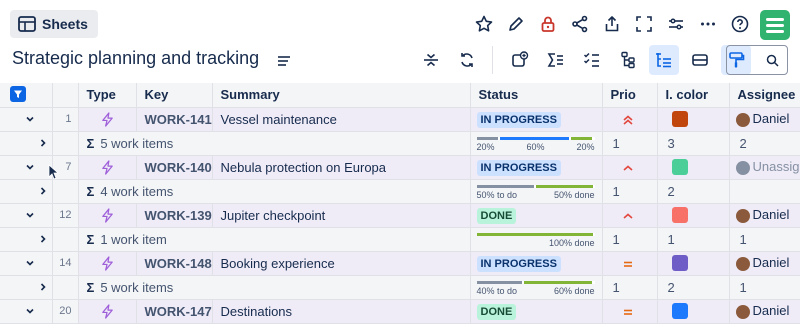  Describe the element at coordinates (585, 146) in the screenshot. I see `progress-label: 20%` at that location.